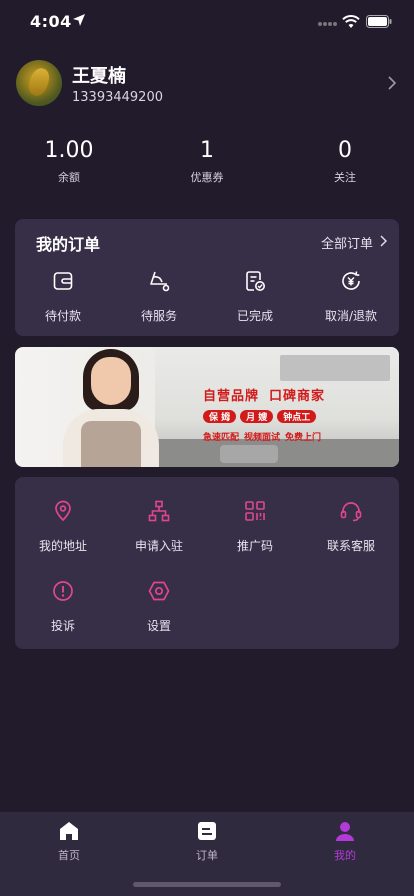 This screenshot has width=414, height=896. I want to click on wallet-icon, so click(63, 281).